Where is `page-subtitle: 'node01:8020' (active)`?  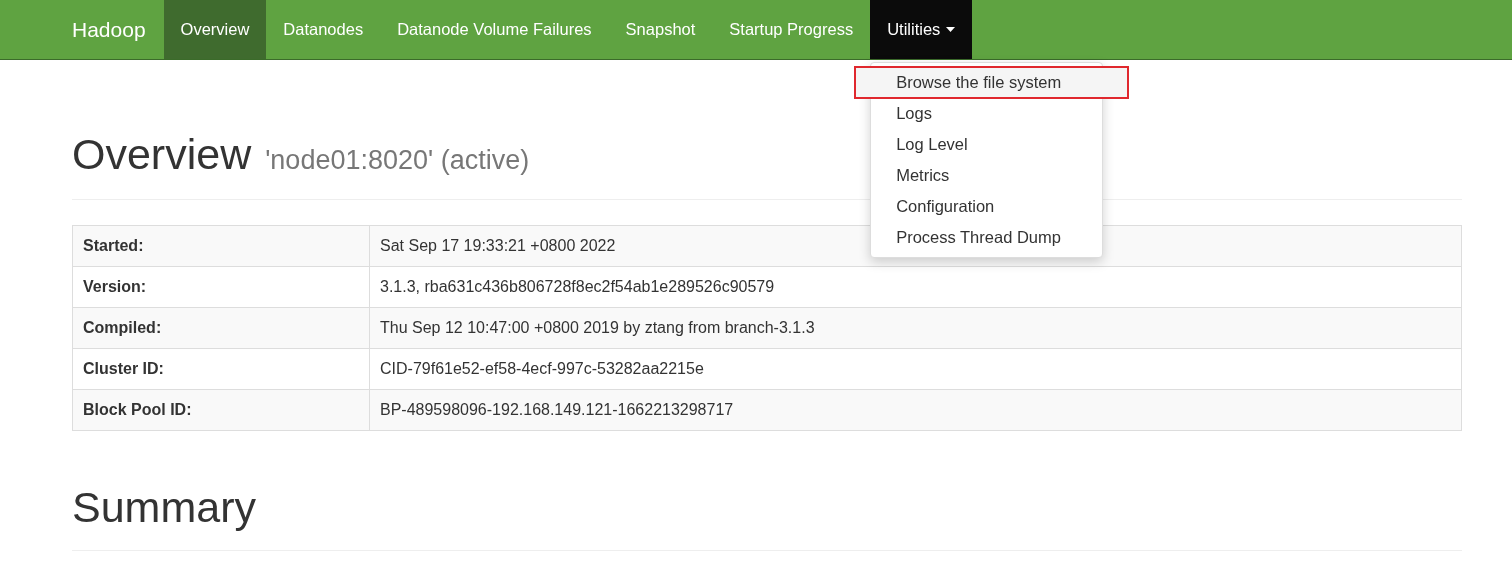 page-subtitle: 'node01:8020' (active) is located at coordinates (397, 160).